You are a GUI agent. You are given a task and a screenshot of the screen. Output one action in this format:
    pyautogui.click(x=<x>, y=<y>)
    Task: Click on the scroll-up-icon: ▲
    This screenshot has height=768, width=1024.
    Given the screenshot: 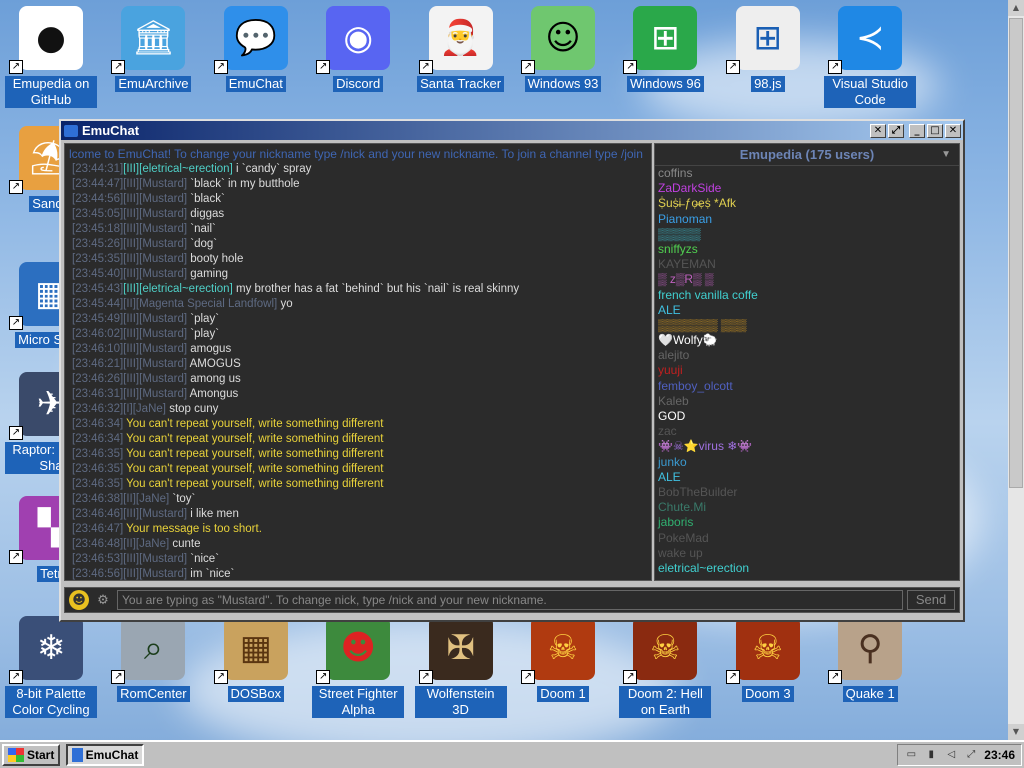 What is the action you would take?
    pyautogui.click(x=1016, y=8)
    